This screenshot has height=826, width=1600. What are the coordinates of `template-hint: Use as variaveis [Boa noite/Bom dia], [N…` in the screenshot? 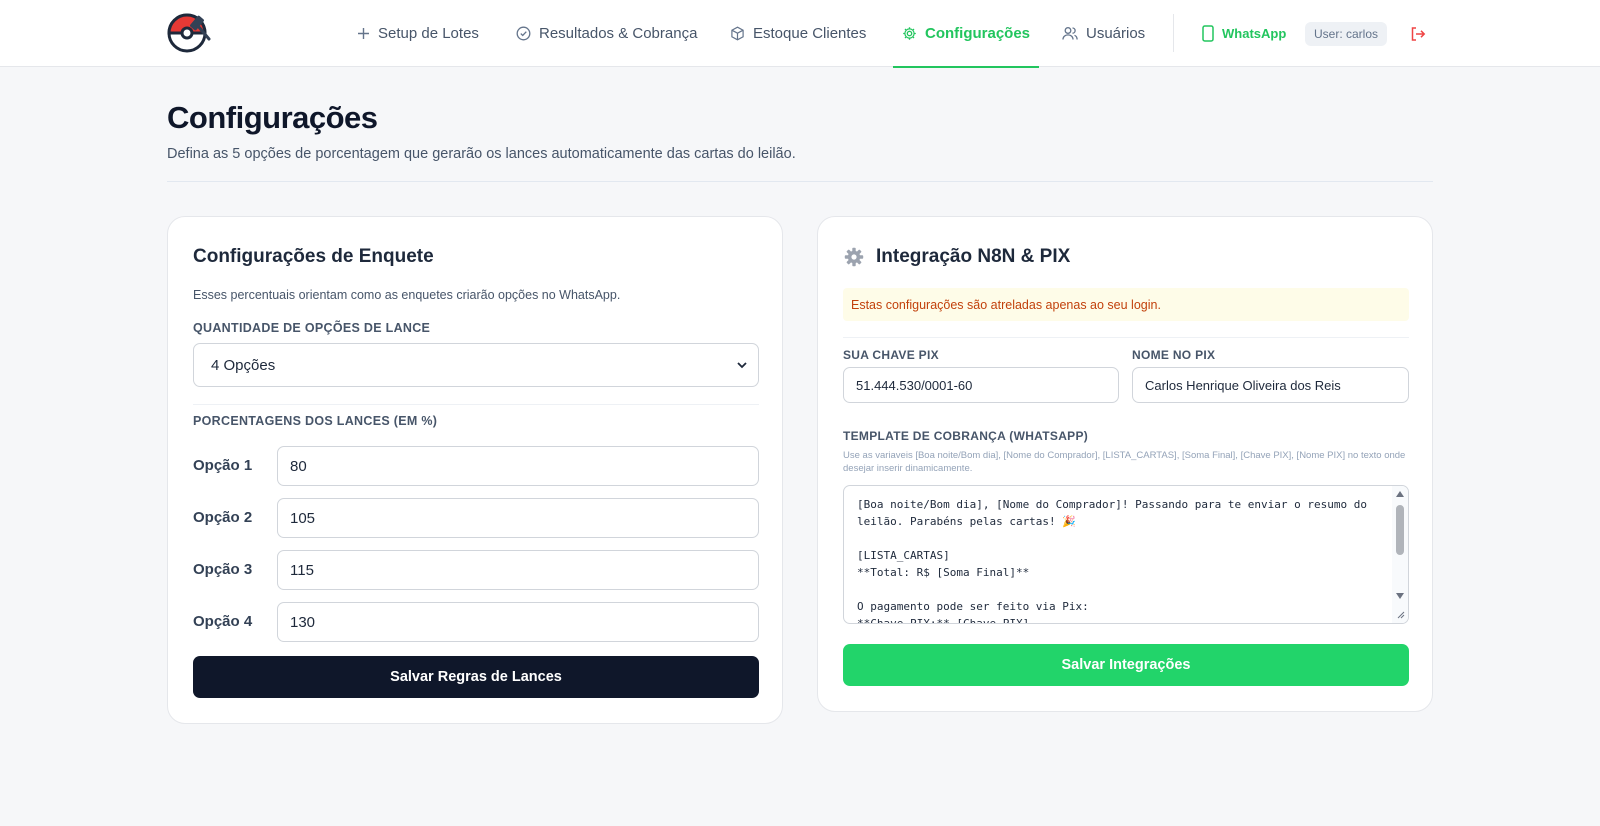 It's located at (1124, 462).